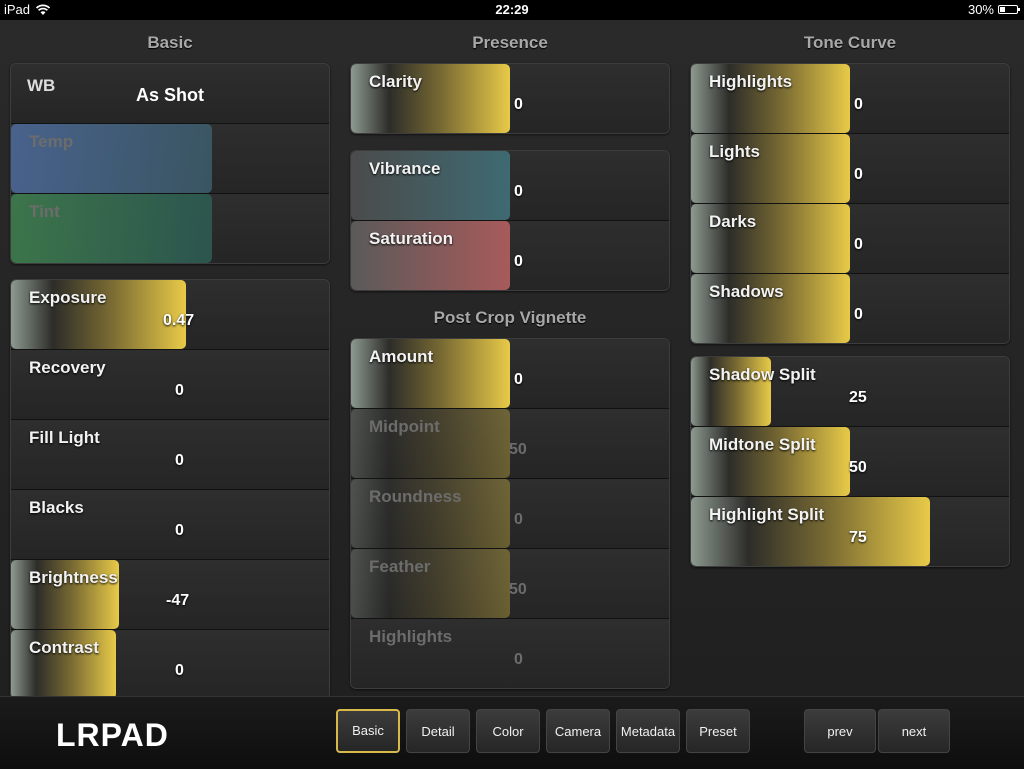  What do you see at coordinates (64, 437) in the screenshot?
I see `slider-label: Fill Light` at bounding box center [64, 437].